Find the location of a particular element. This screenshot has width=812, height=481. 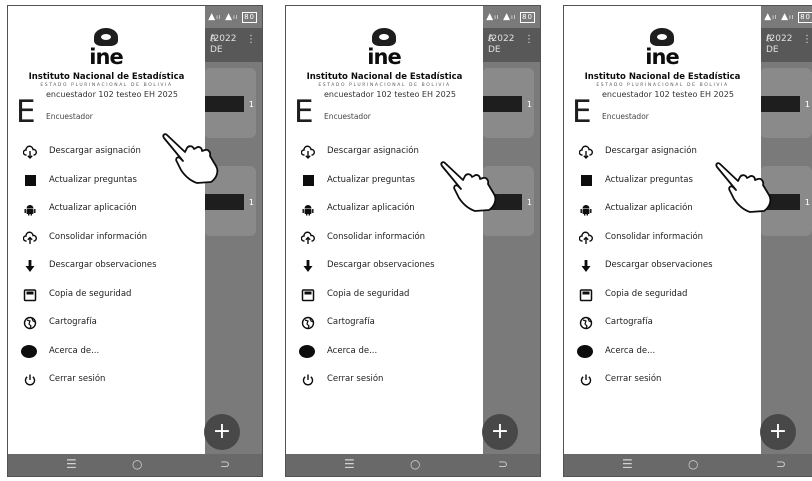

drawer-menu-label: Descargar observaciones is located at coordinates (103, 265).